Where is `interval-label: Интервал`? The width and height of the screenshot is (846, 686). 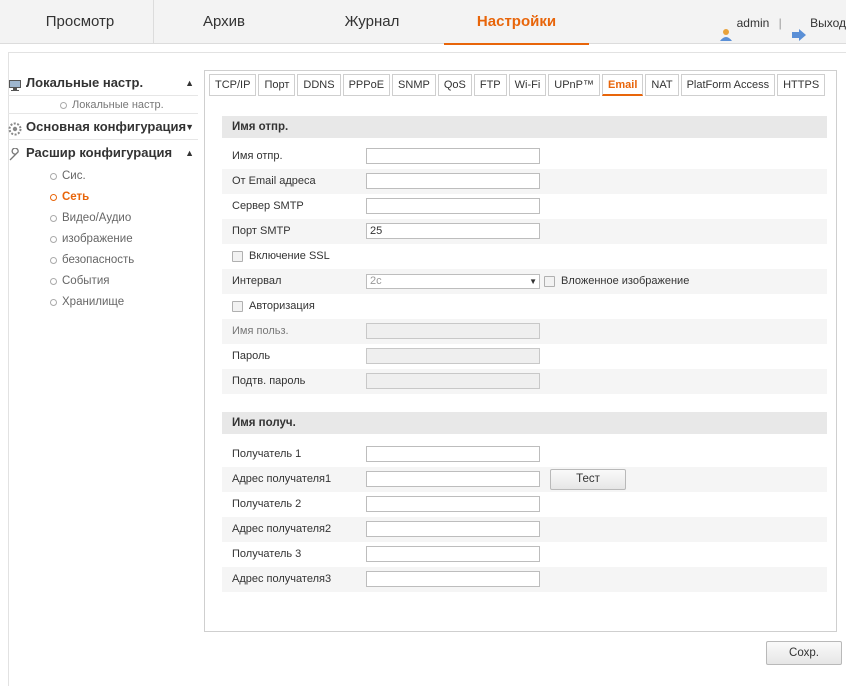 interval-label: Интервал is located at coordinates (257, 281).